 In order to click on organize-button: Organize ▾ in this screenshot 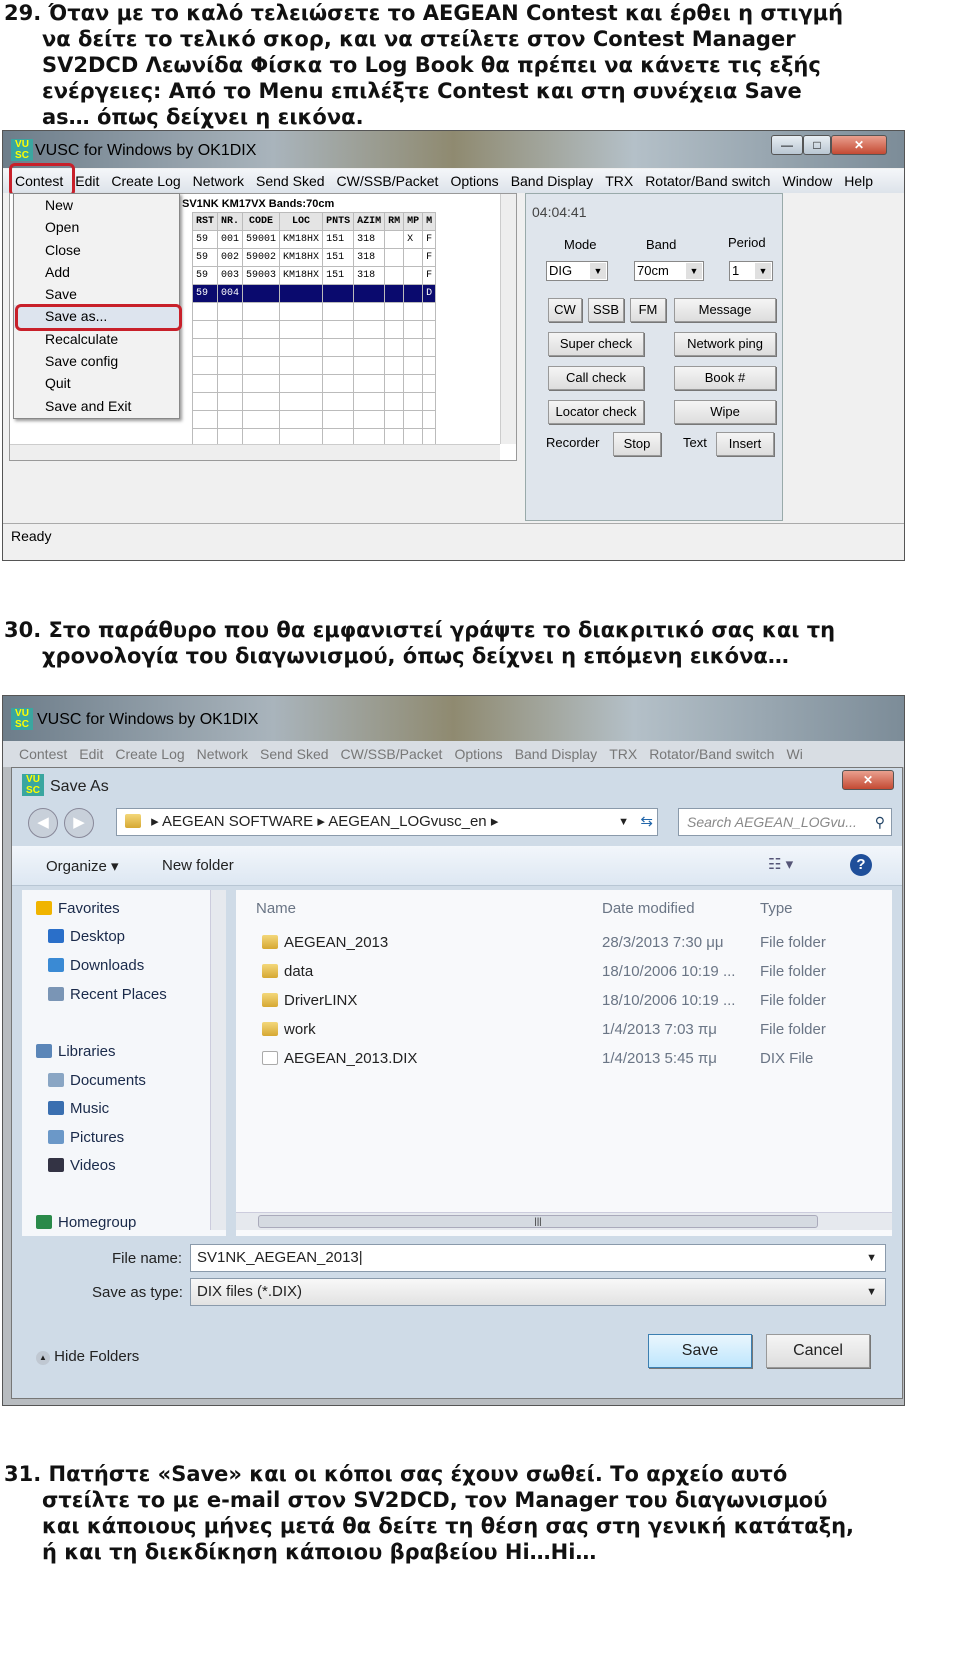, I will do `click(82, 866)`.